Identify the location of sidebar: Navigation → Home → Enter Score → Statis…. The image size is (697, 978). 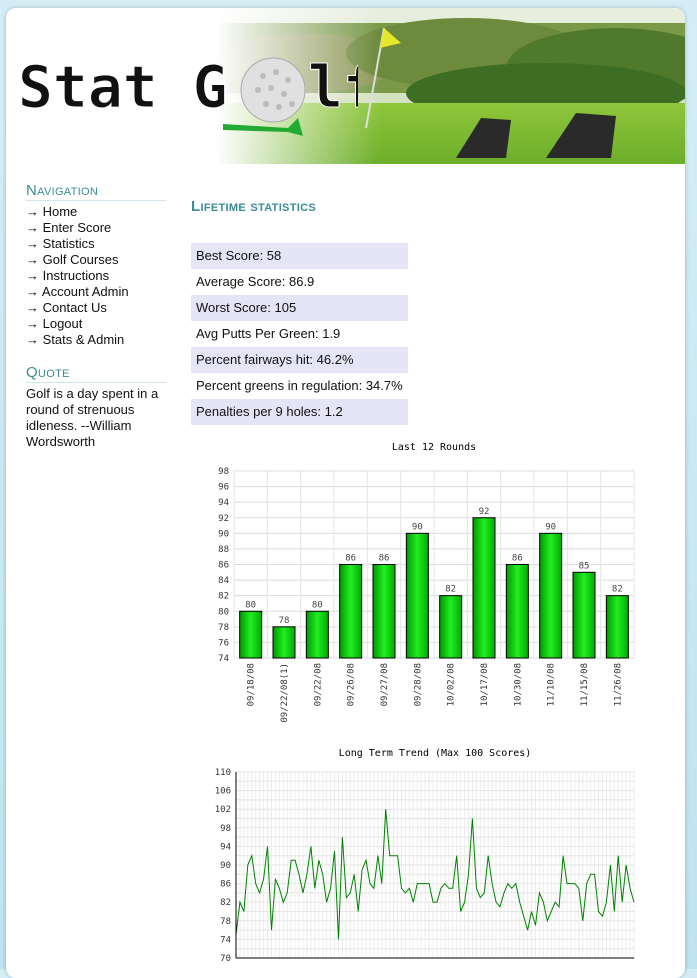
(96, 316).